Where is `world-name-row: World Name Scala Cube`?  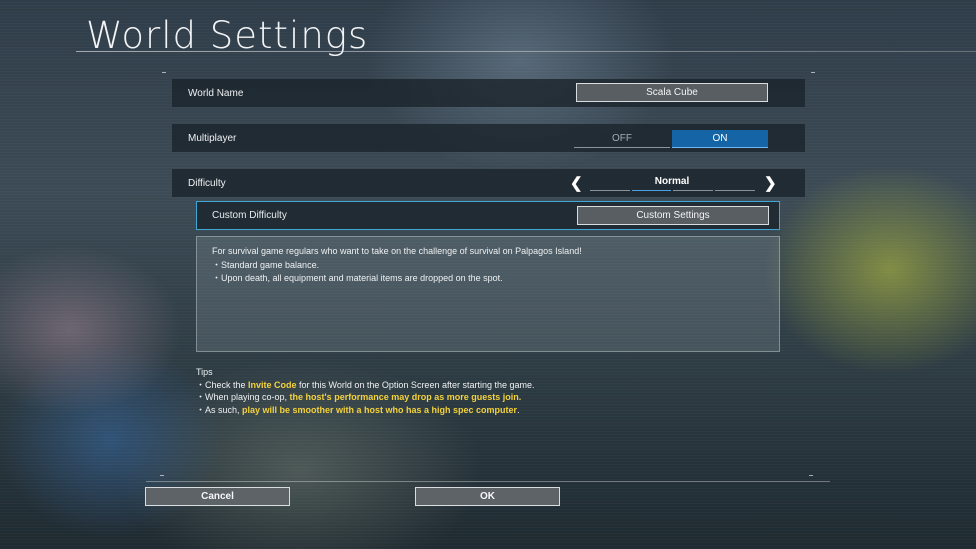
world-name-row: World Name Scala Cube is located at coordinates (488, 93).